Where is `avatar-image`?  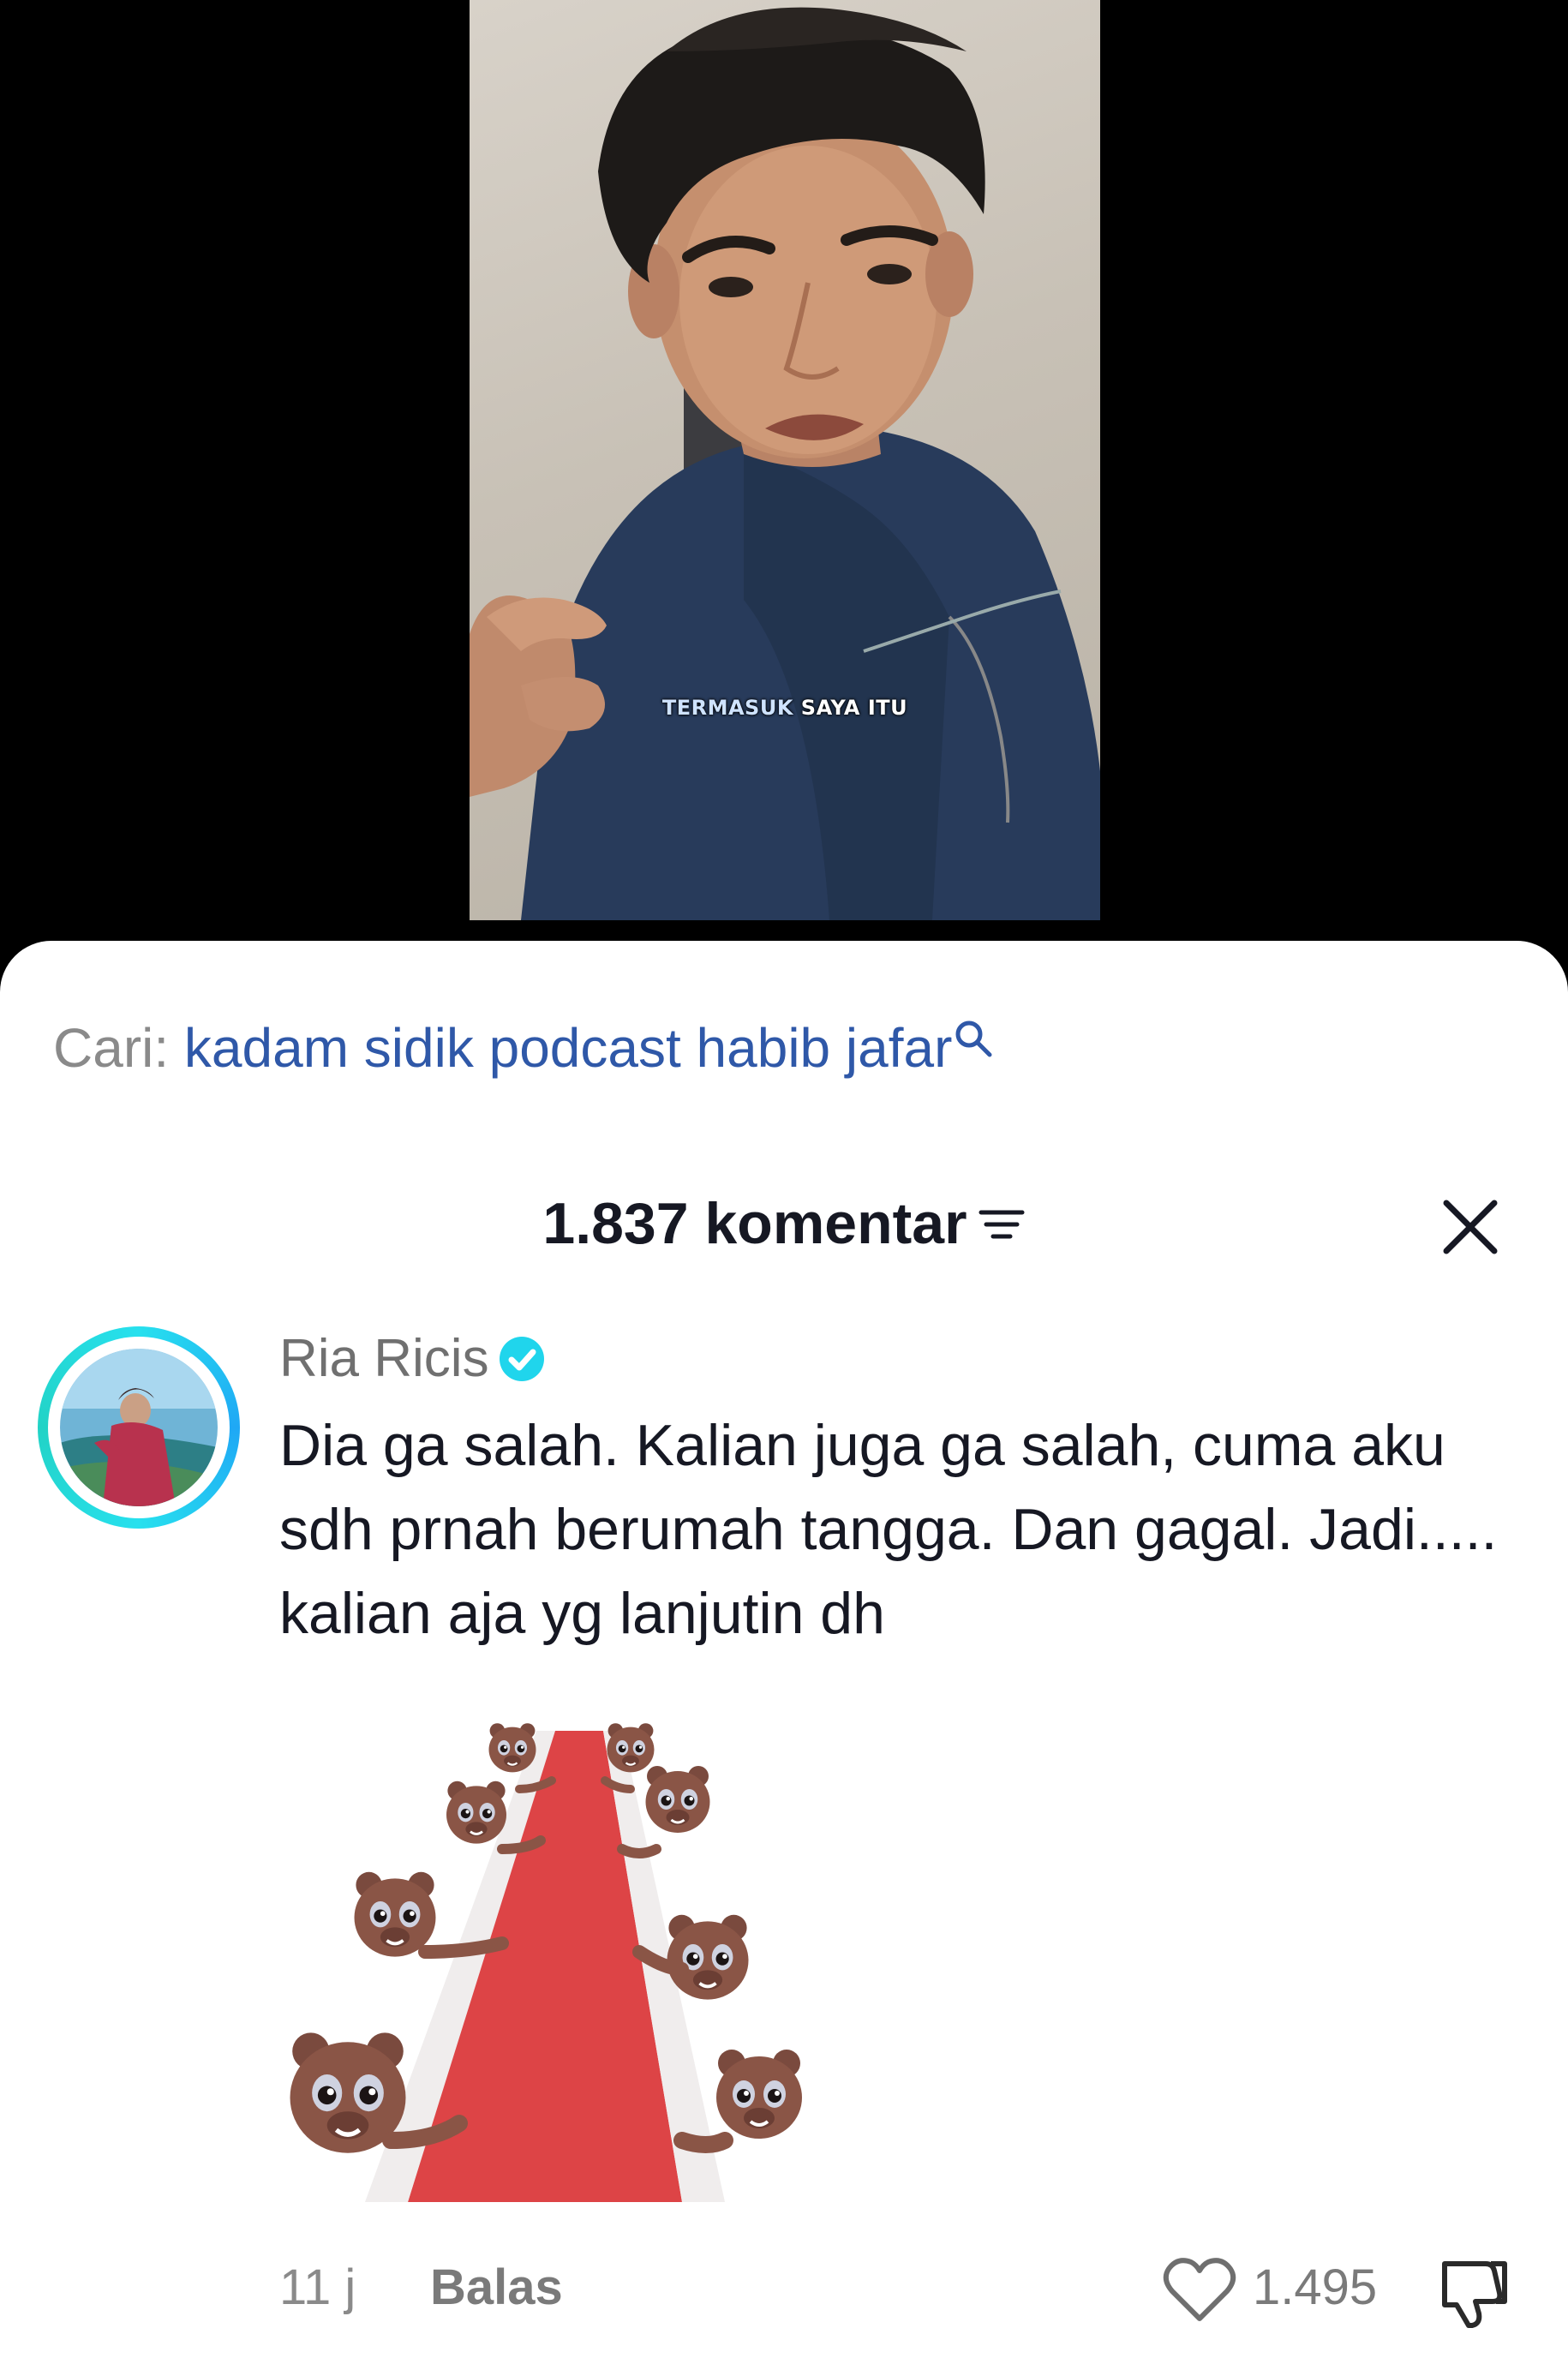 avatar-image is located at coordinates (139, 1428).